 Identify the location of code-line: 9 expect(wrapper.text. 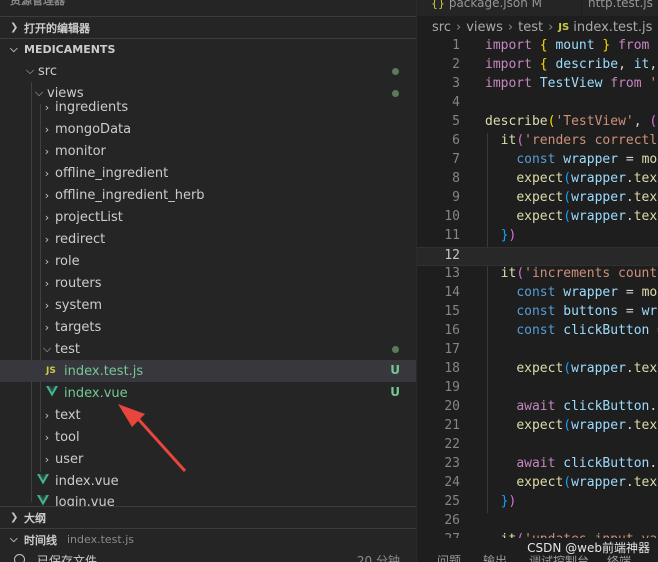
(537, 199).